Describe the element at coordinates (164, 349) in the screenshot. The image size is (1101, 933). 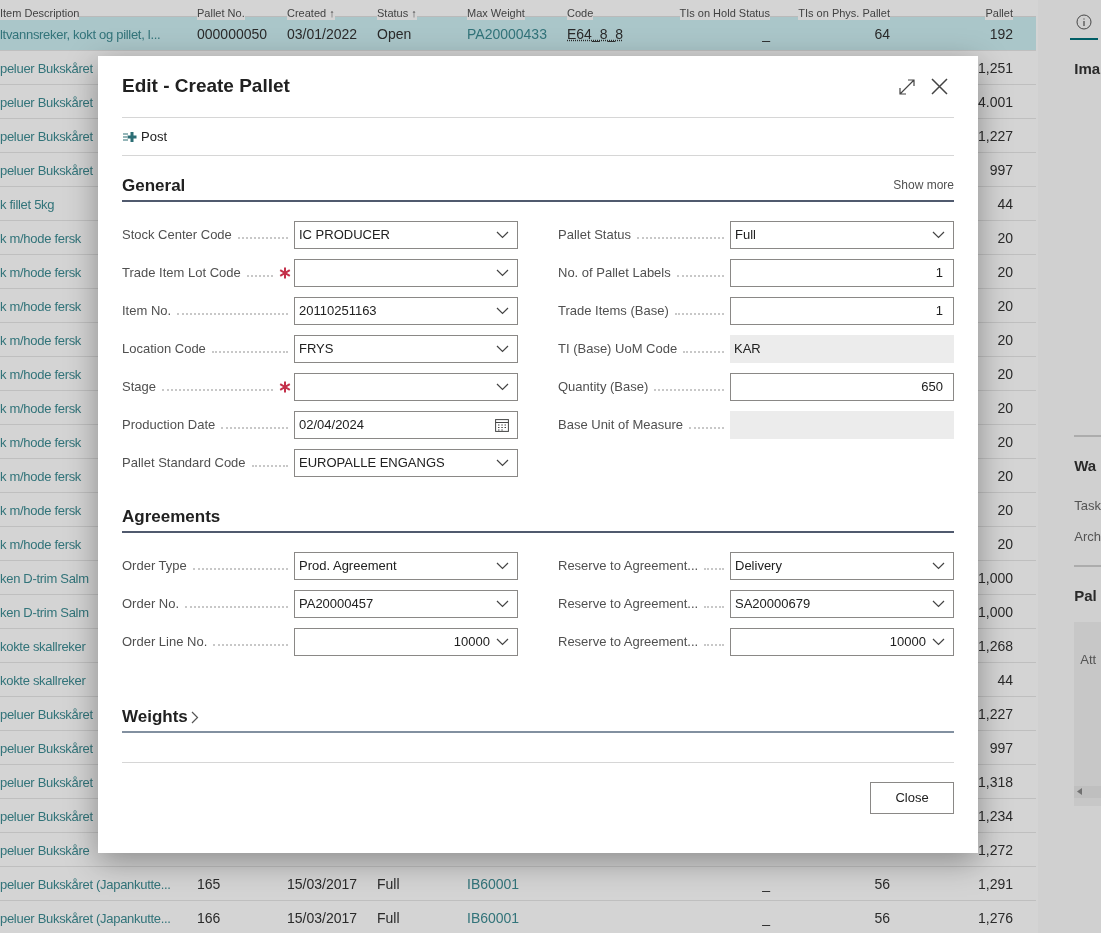
I see `field-label: Location Code` at that location.